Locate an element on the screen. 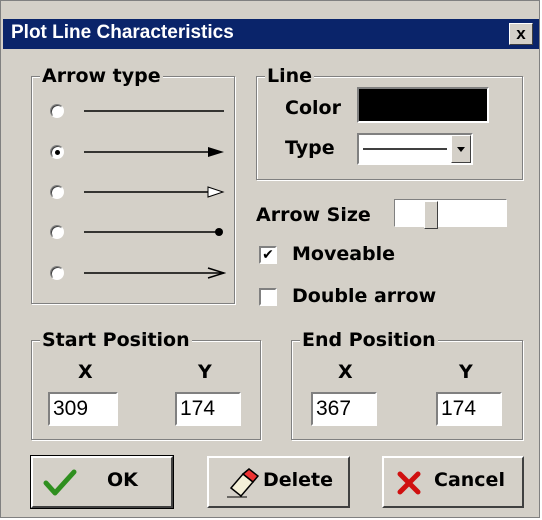 The image size is (542, 520). close-icon: x is located at coordinates (521, 33).